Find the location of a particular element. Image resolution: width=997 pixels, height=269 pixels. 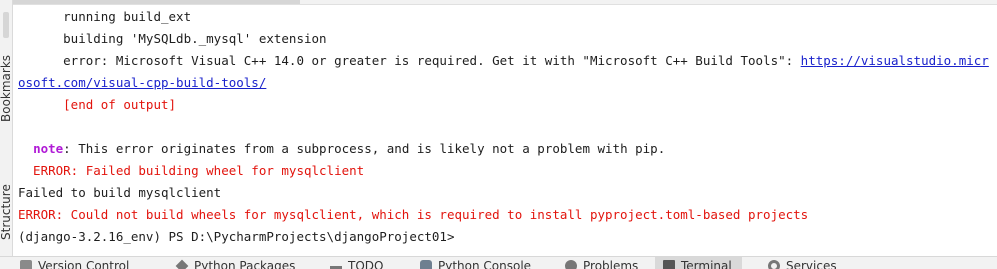

terminal-line: Failed to build mysqlclient is located at coordinates (119, 193).